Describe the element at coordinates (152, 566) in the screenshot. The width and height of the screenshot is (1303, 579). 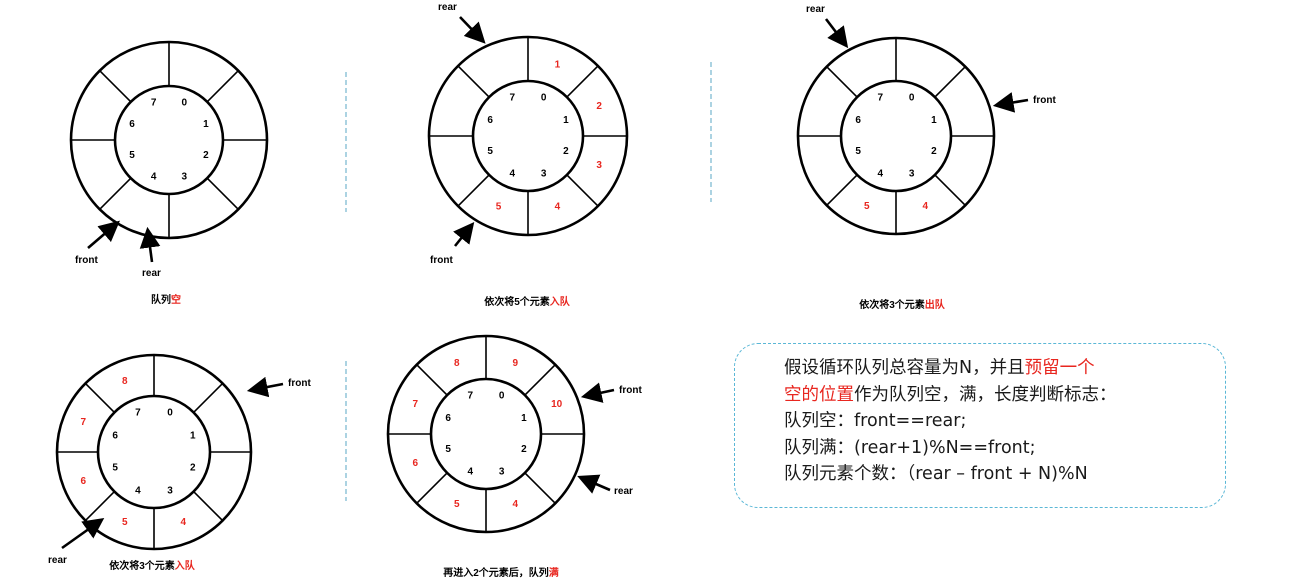
I see `diagram-caption: 依次将3个元素入队` at that location.